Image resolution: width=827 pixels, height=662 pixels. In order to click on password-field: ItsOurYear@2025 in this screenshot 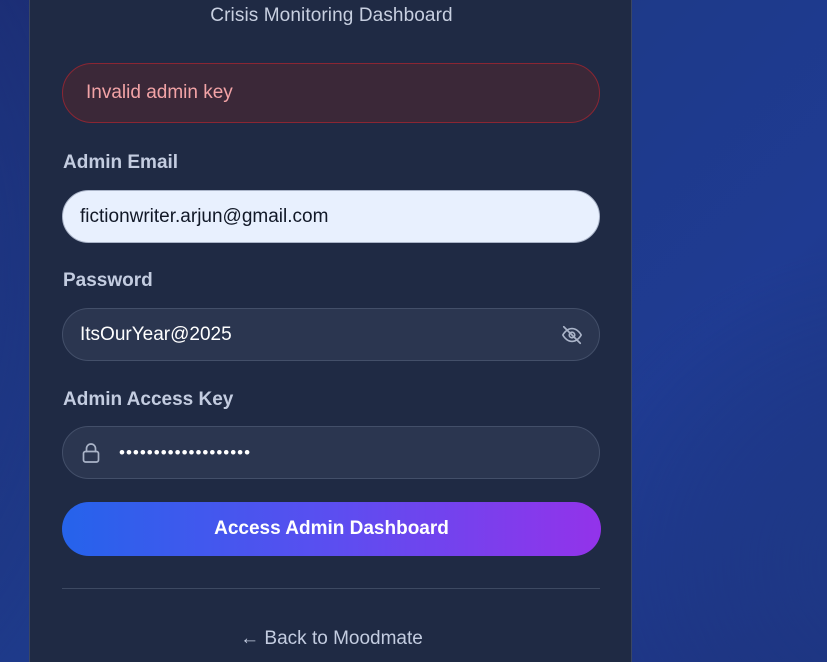, I will do `click(331, 334)`.